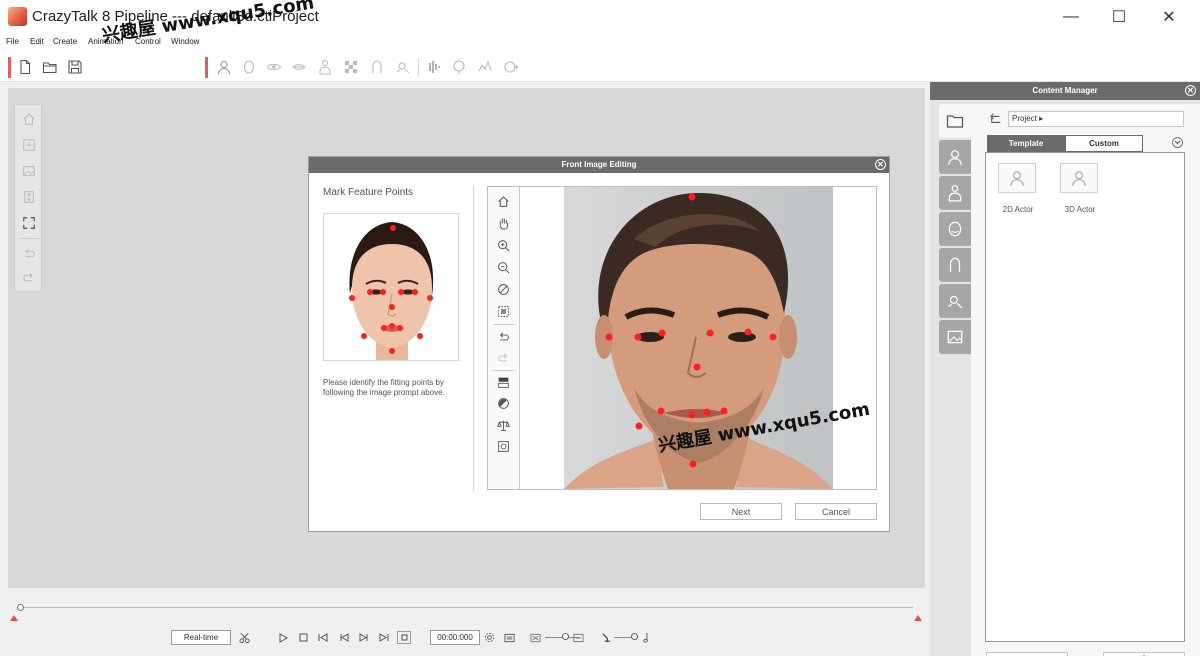  What do you see at coordinates (404, 637) in the screenshot?
I see `loop-toggle-icon` at bounding box center [404, 637].